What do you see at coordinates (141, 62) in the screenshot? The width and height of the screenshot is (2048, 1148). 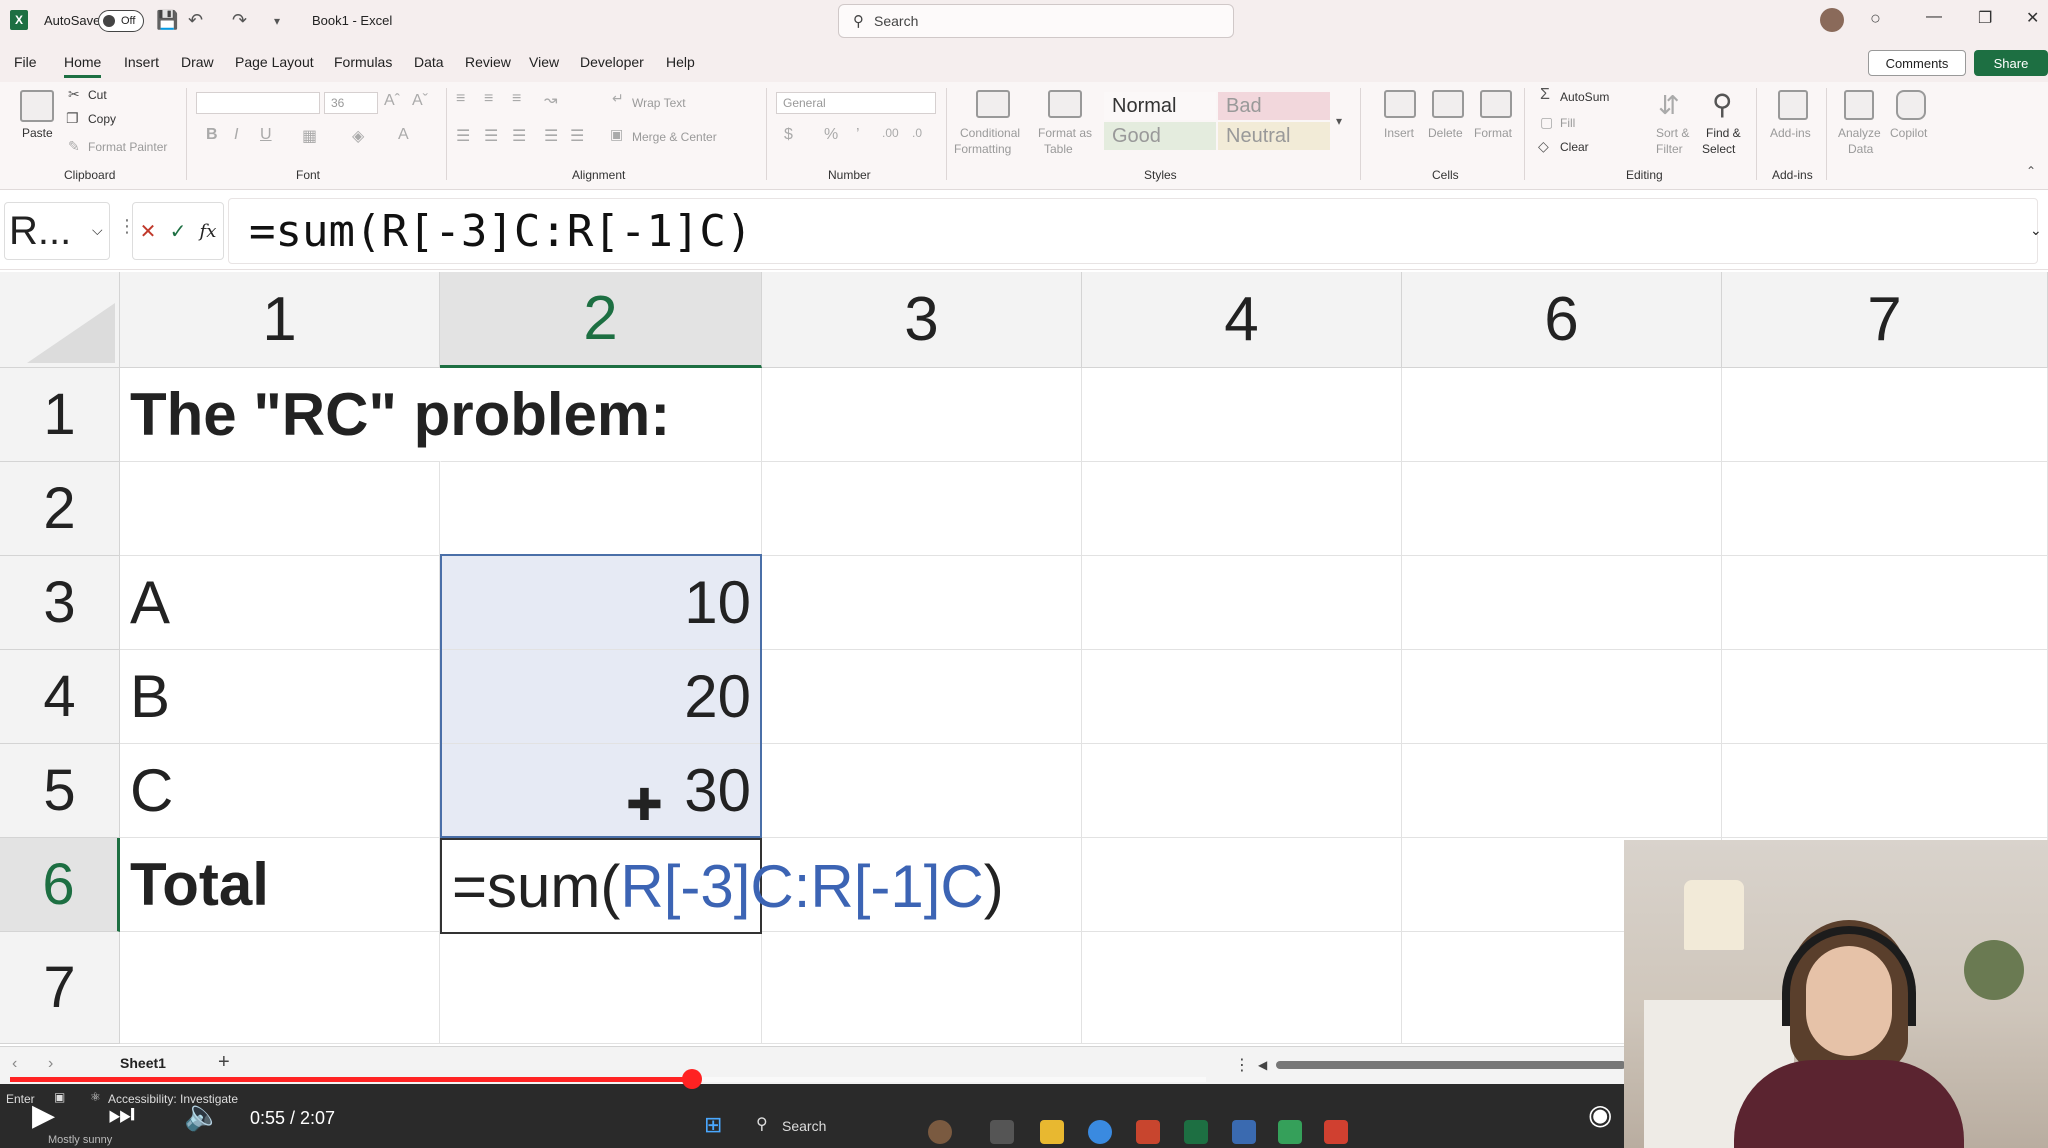 I see `tab-insert: Insert` at bounding box center [141, 62].